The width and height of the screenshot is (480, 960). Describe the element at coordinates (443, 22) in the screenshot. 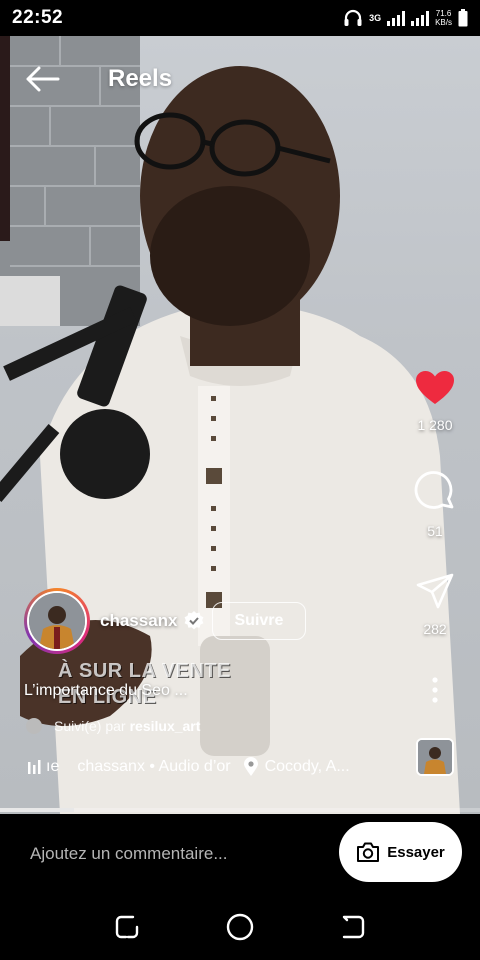

I see `speed-unit: KB/s` at that location.